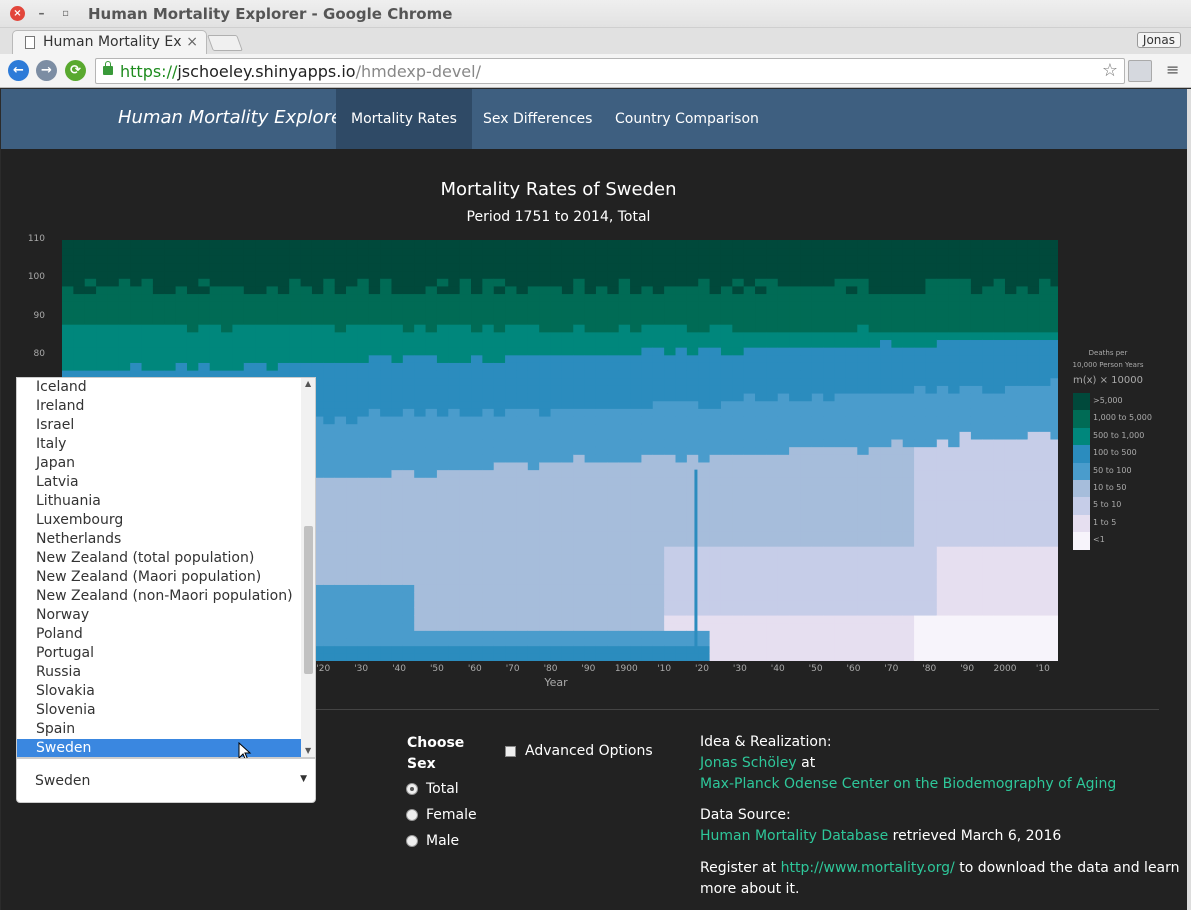 Image resolution: width=1191 pixels, height=910 pixels. Describe the element at coordinates (159, 634) in the screenshot. I see `dropdown-option: Poland` at that location.